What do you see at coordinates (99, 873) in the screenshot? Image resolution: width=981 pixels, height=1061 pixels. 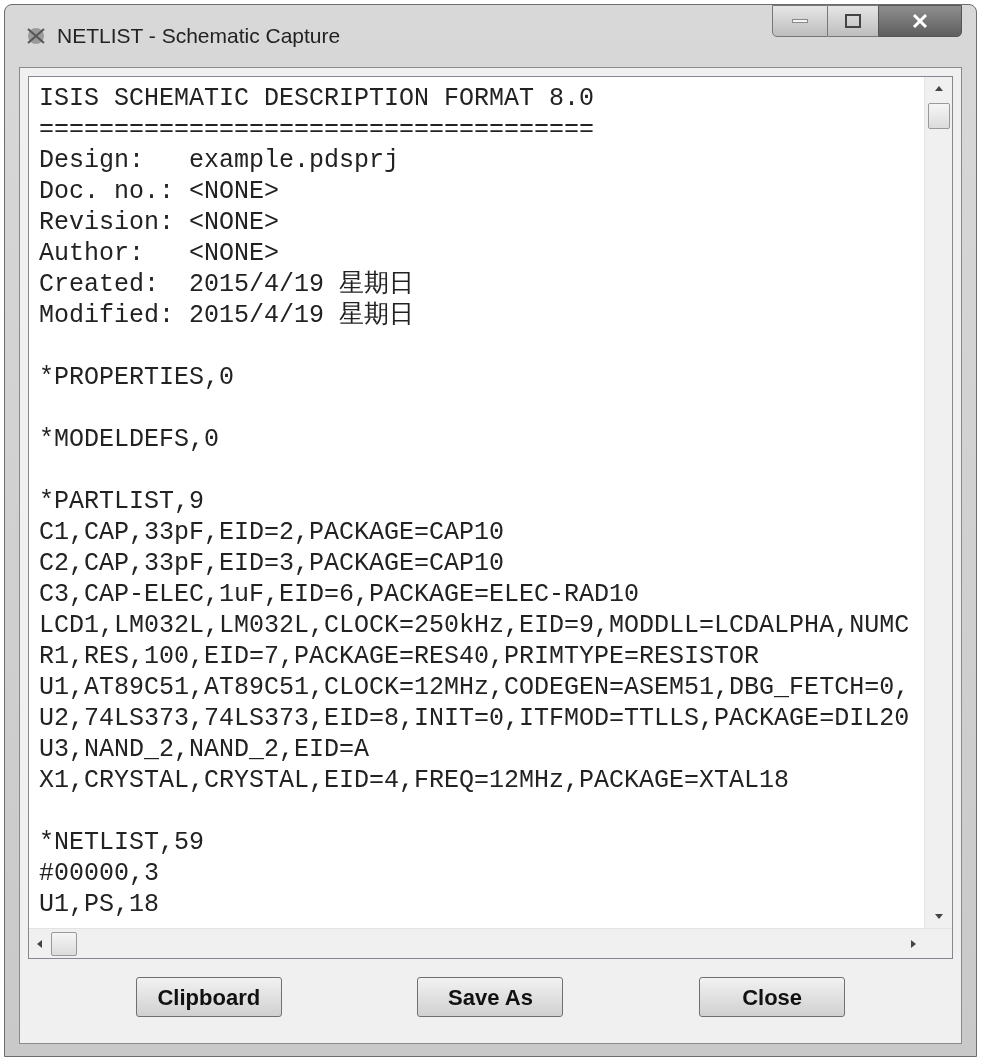 I see `netlist-line: #00000,3` at bounding box center [99, 873].